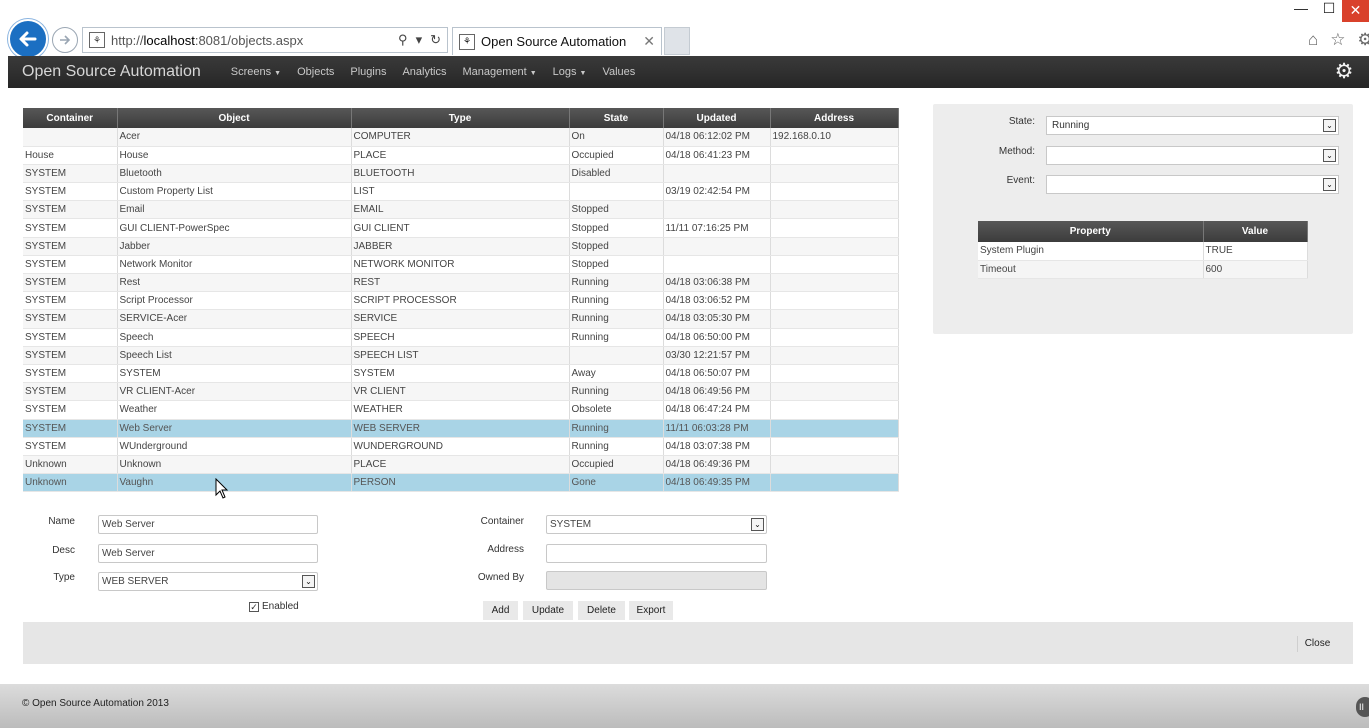 The width and height of the screenshot is (1369, 728). I want to click on column-header-container: Container, so click(70, 118).